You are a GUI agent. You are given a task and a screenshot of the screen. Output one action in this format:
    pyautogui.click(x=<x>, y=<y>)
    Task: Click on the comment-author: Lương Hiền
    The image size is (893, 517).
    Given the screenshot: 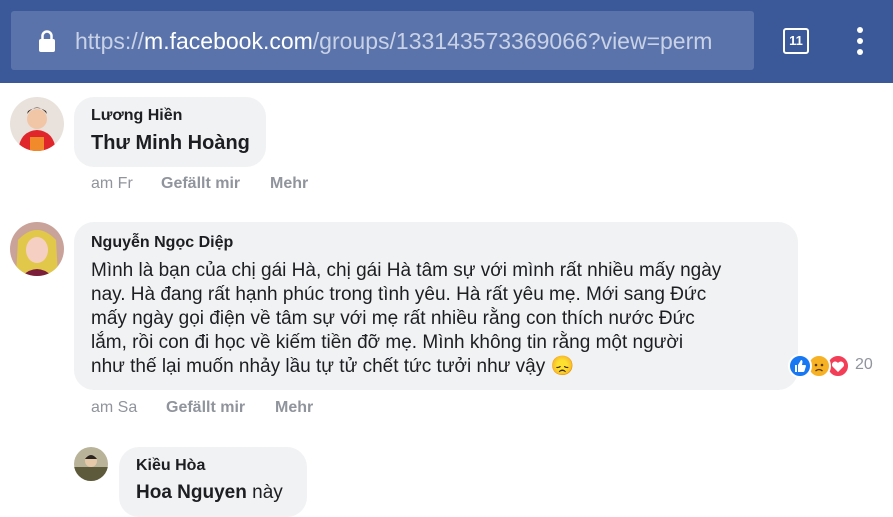 What is the action you would take?
    pyautogui.click(x=136, y=116)
    